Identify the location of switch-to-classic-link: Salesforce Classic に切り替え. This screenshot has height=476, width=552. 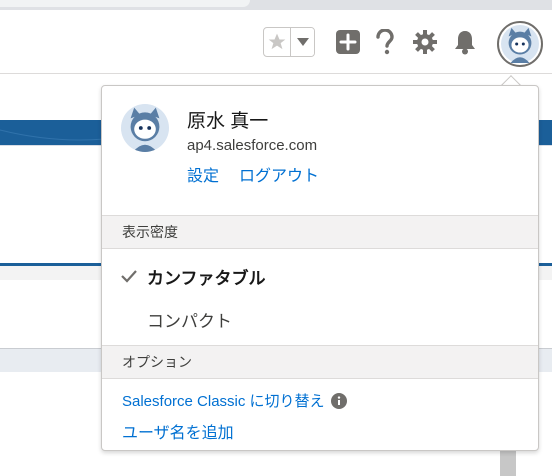
(234, 400).